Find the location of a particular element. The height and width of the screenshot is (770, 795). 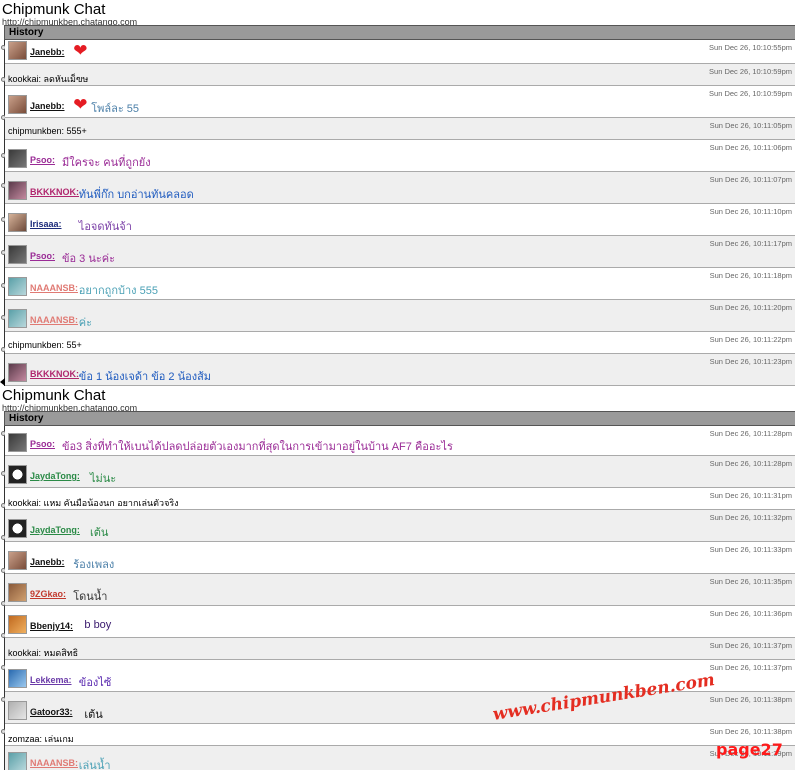

message-timestamp: Sun Dec 26, 10:11:07pm is located at coordinates (750, 179).